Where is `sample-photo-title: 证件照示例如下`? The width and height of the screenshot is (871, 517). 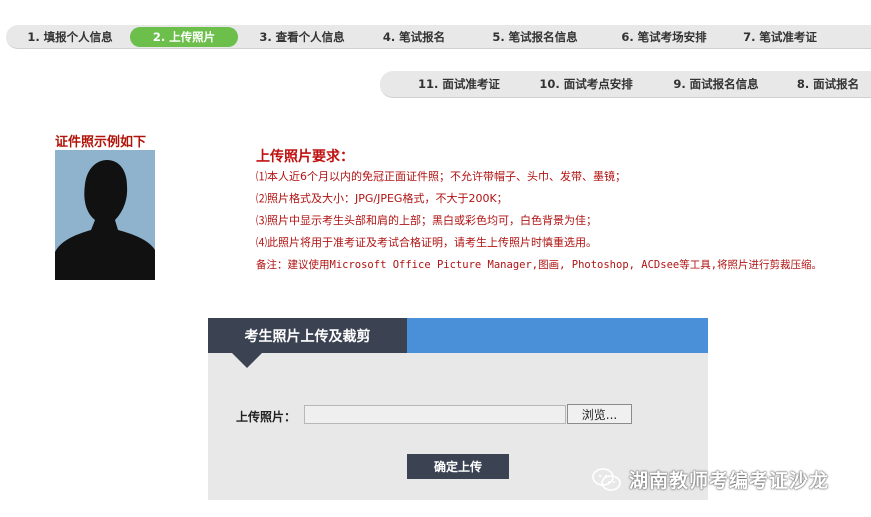 sample-photo-title: 证件照示例如下 is located at coordinates (101, 142).